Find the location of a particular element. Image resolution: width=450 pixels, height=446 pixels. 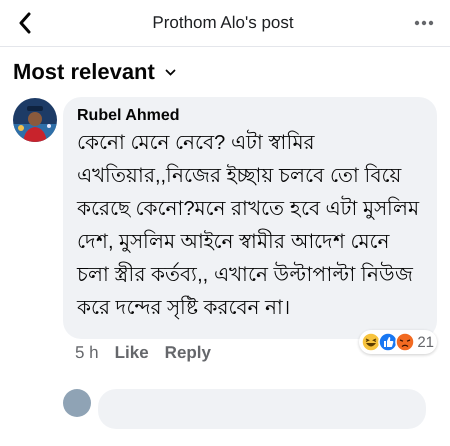

back-icon is located at coordinates (25, 23).